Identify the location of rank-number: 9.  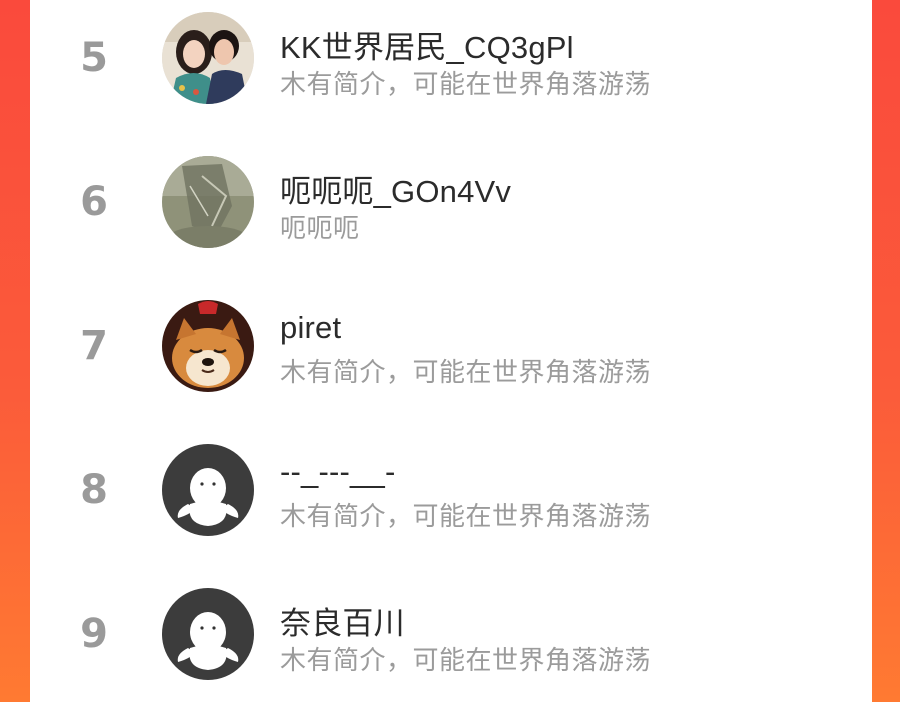
(94, 634).